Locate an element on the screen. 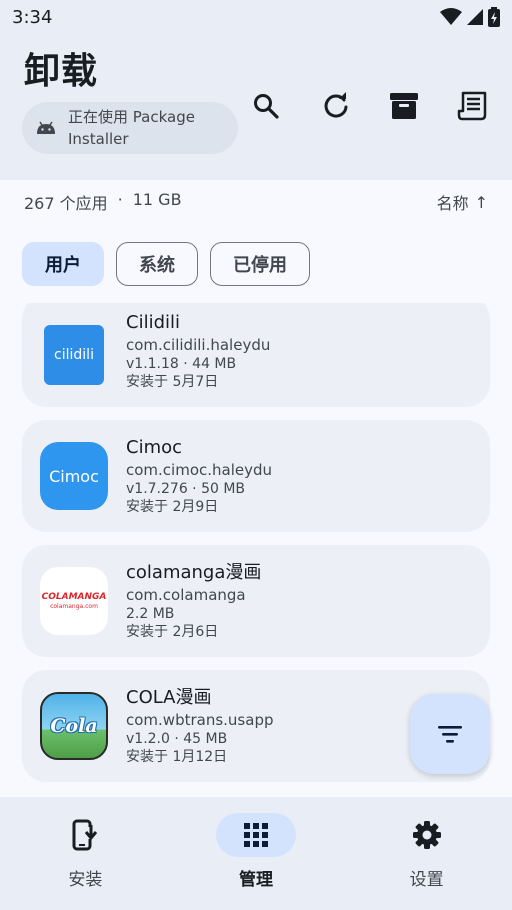 Image resolution: width=512 pixels, height=910 pixels. cimoc-icon-label: Cimoc is located at coordinates (74, 476).